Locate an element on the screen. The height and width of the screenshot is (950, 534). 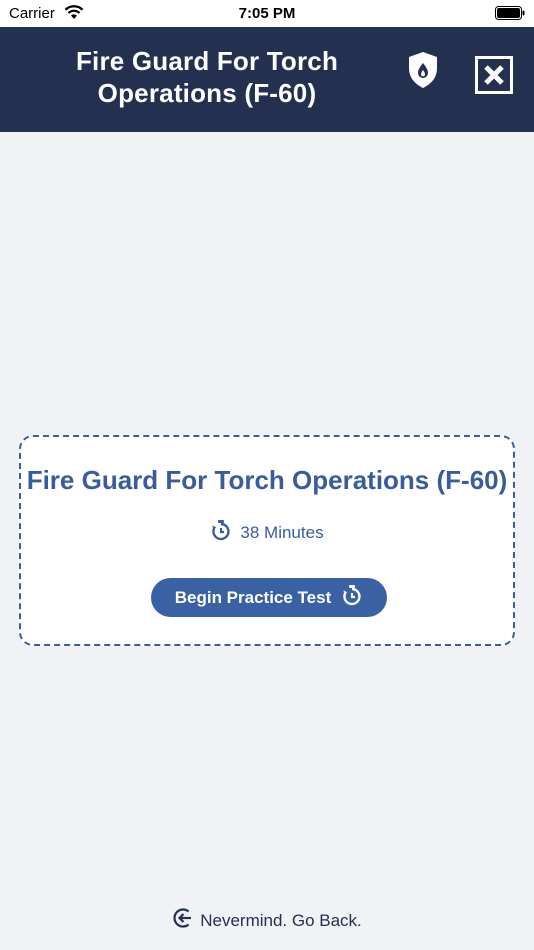
arrow-left-circle-icon is located at coordinates (183, 920).